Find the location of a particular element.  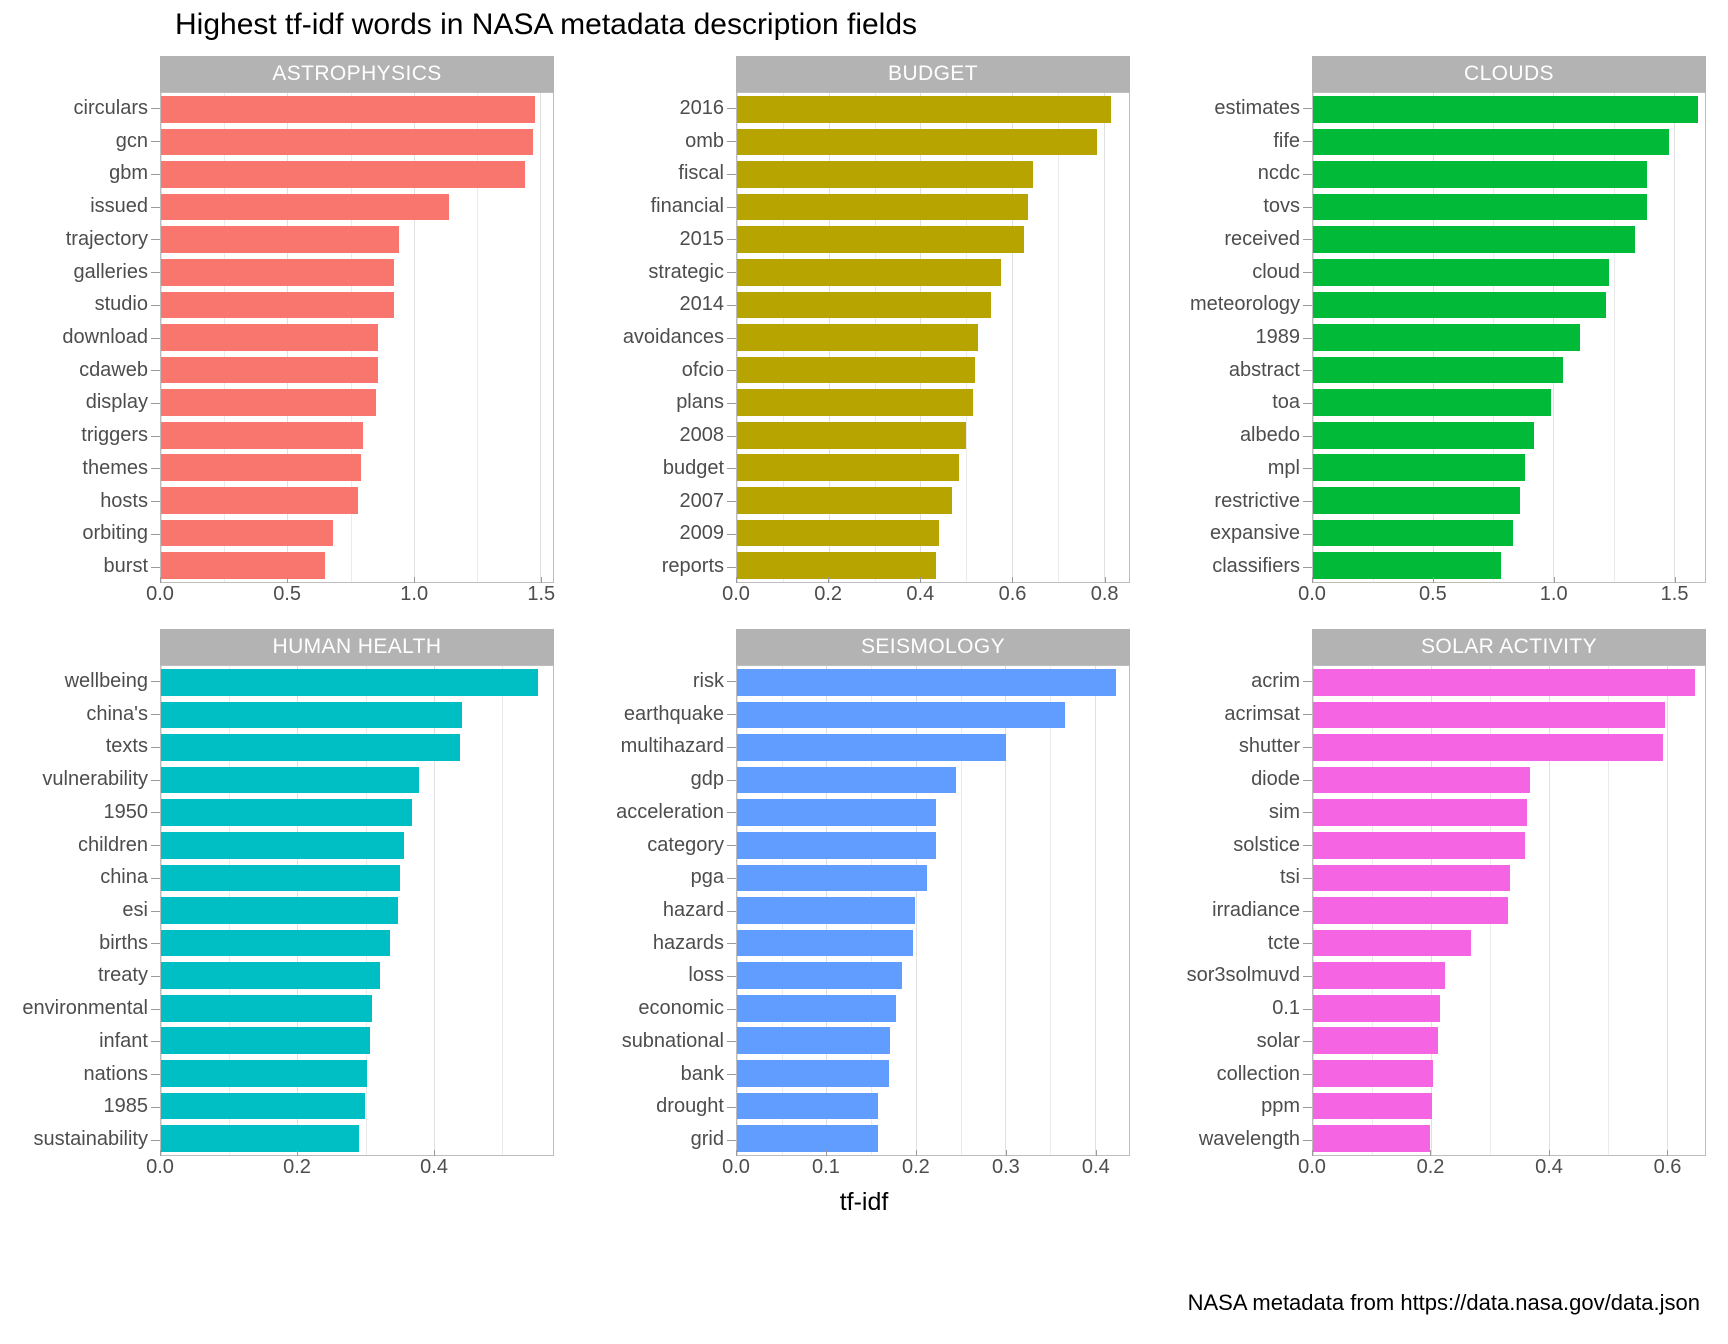

y-axis-tick-label: gbm is located at coordinates (84, 173).